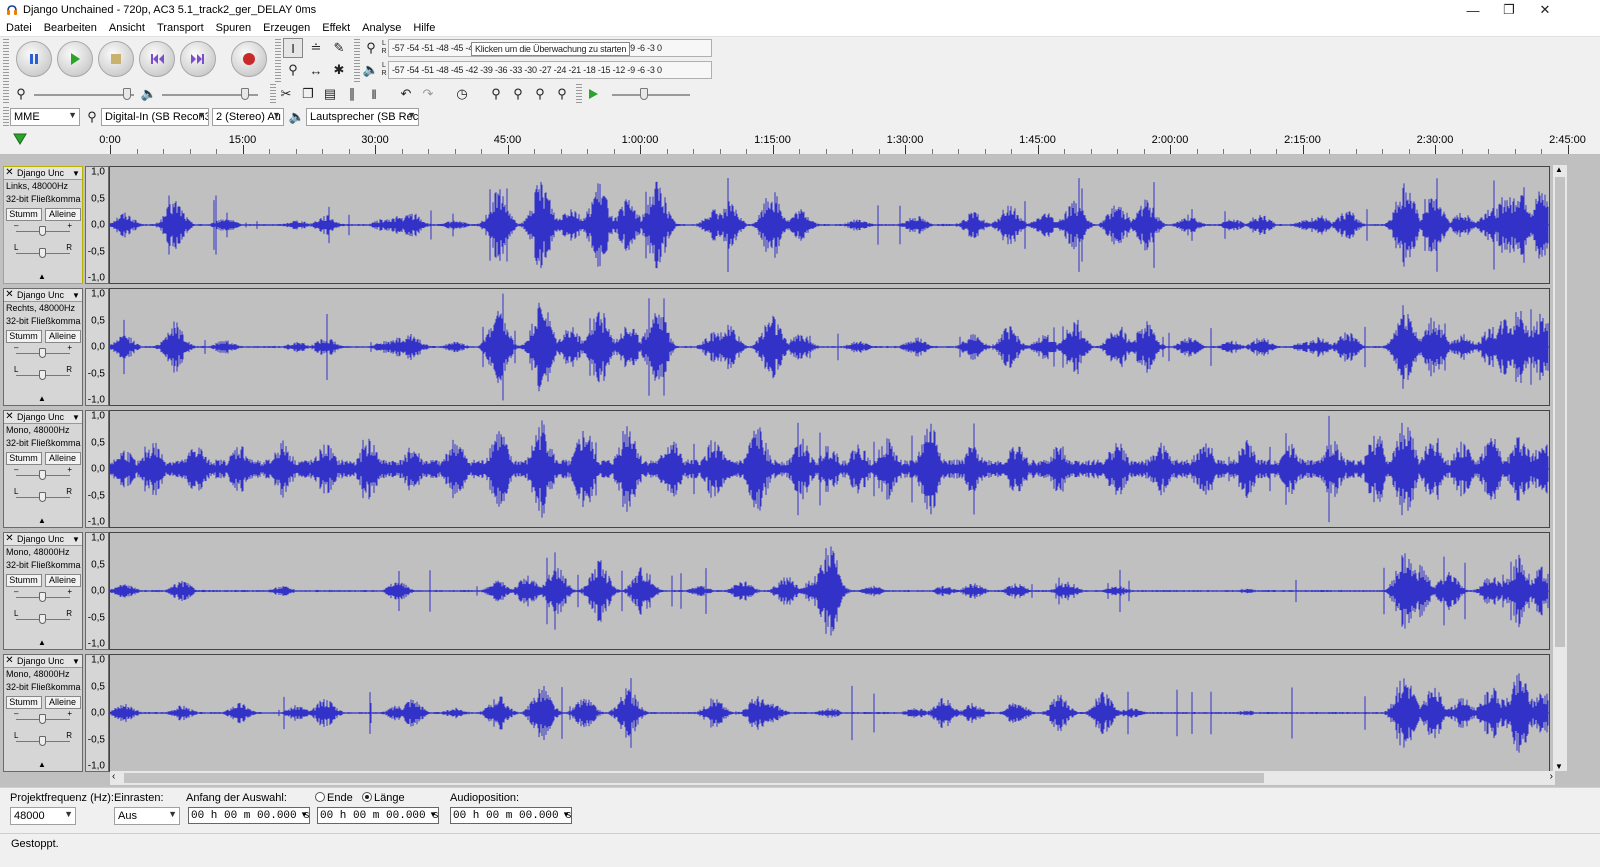  Describe the element at coordinates (406, 94) in the screenshot. I see `undo-icon: ↶` at that location.